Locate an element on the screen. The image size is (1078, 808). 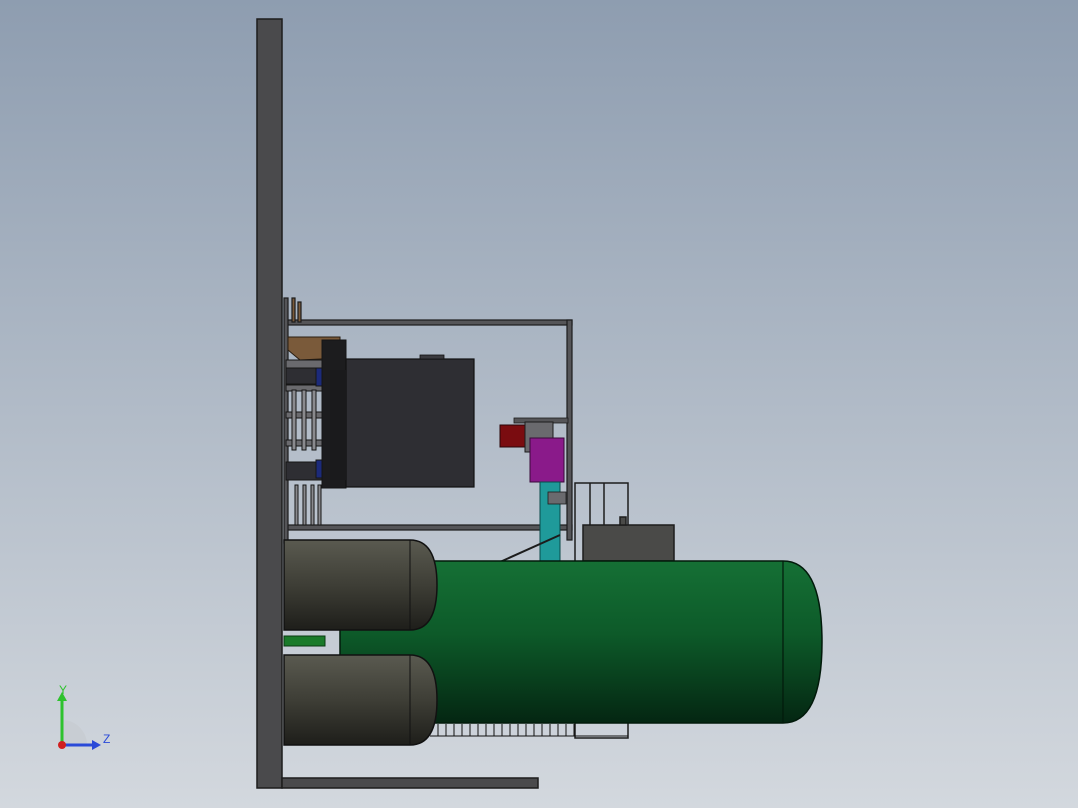
small-tank-upper-body is located at coordinates (360, 585).